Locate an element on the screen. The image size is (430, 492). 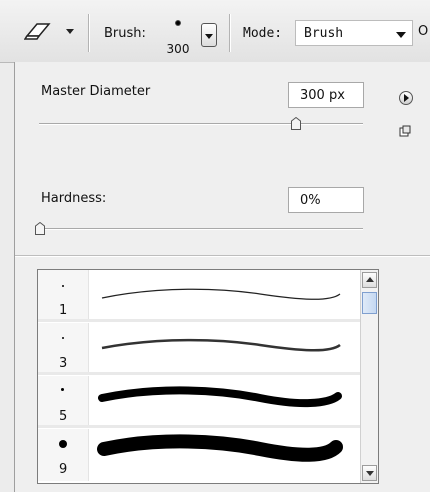
next-option-label: O is located at coordinates (423, 31).